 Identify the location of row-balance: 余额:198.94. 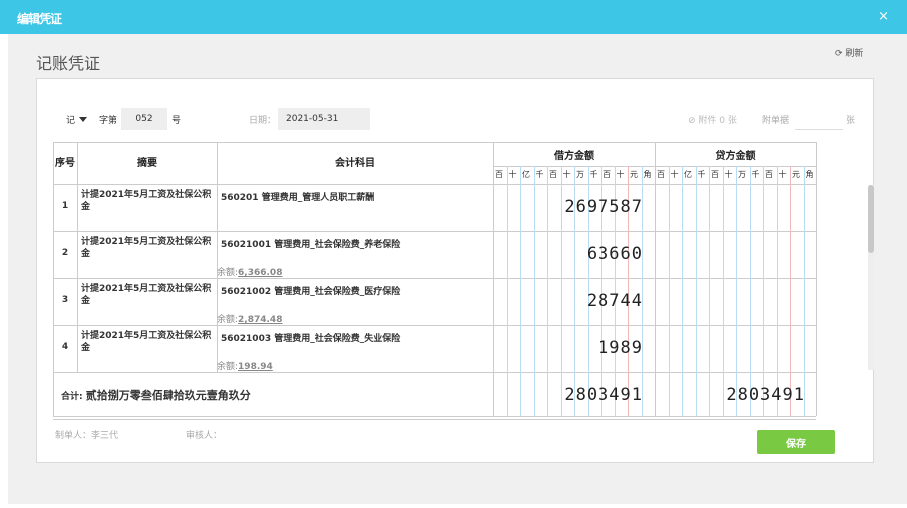
(245, 367).